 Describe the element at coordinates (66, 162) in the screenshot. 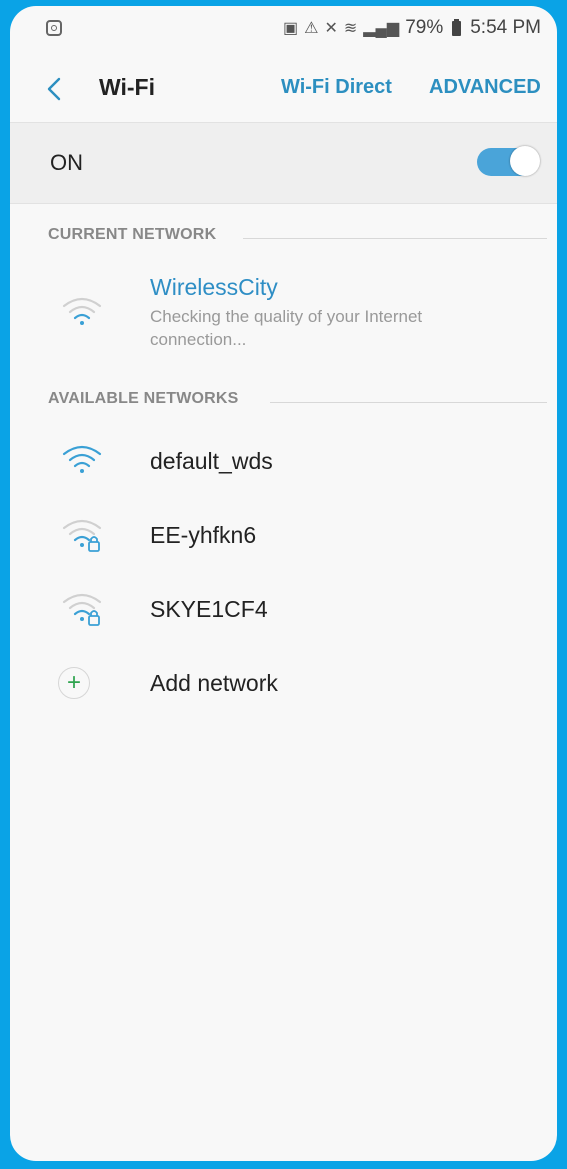

I see `wifi-state-label: ON` at that location.